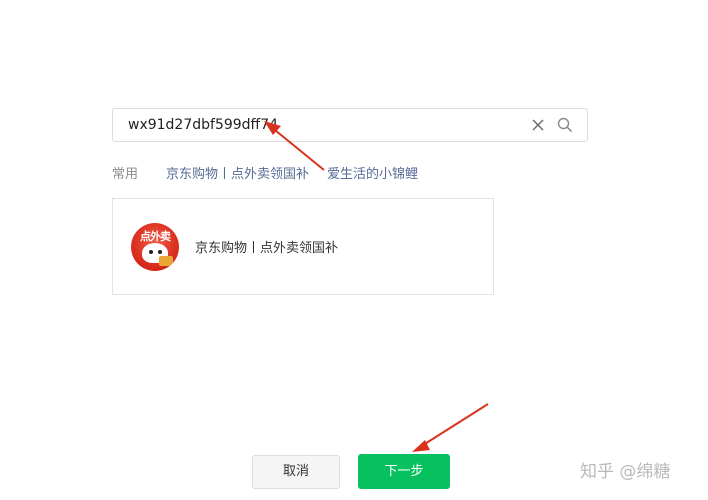 The height and width of the screenshot is (500, 708). What do you see at coordinates (625, 472) in the screenshot?
I see `zhihu-watermark: 知乎 @绵糖` at bounding box center [625, 472].